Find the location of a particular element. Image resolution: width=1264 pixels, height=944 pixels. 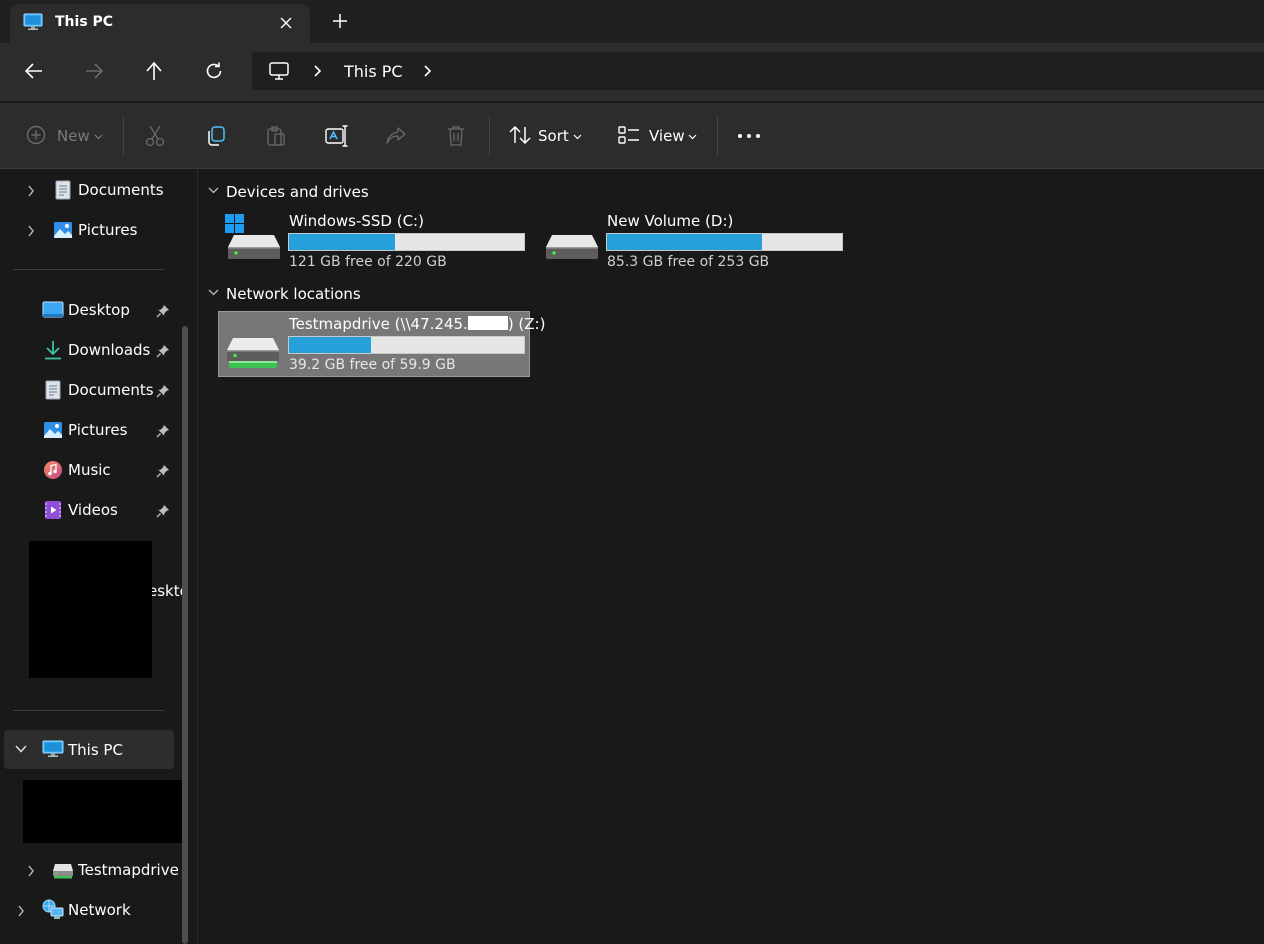

drive-free-space: 39.2 GB free of 59.9 GB is located at coordinates (372, 365).